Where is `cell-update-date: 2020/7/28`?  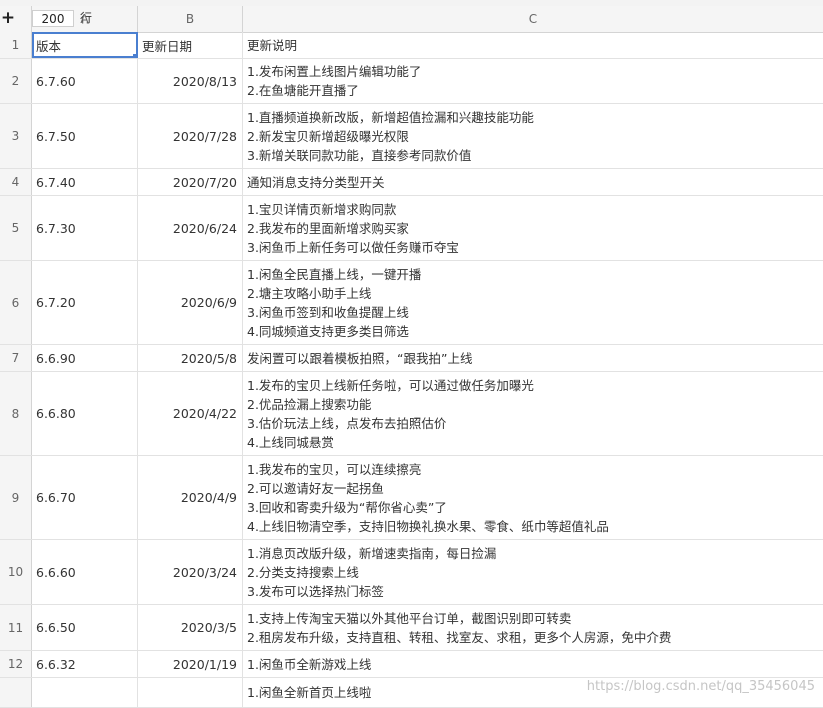
cell-update-date: 2020/7/28 is located at coordinates (190, 136).